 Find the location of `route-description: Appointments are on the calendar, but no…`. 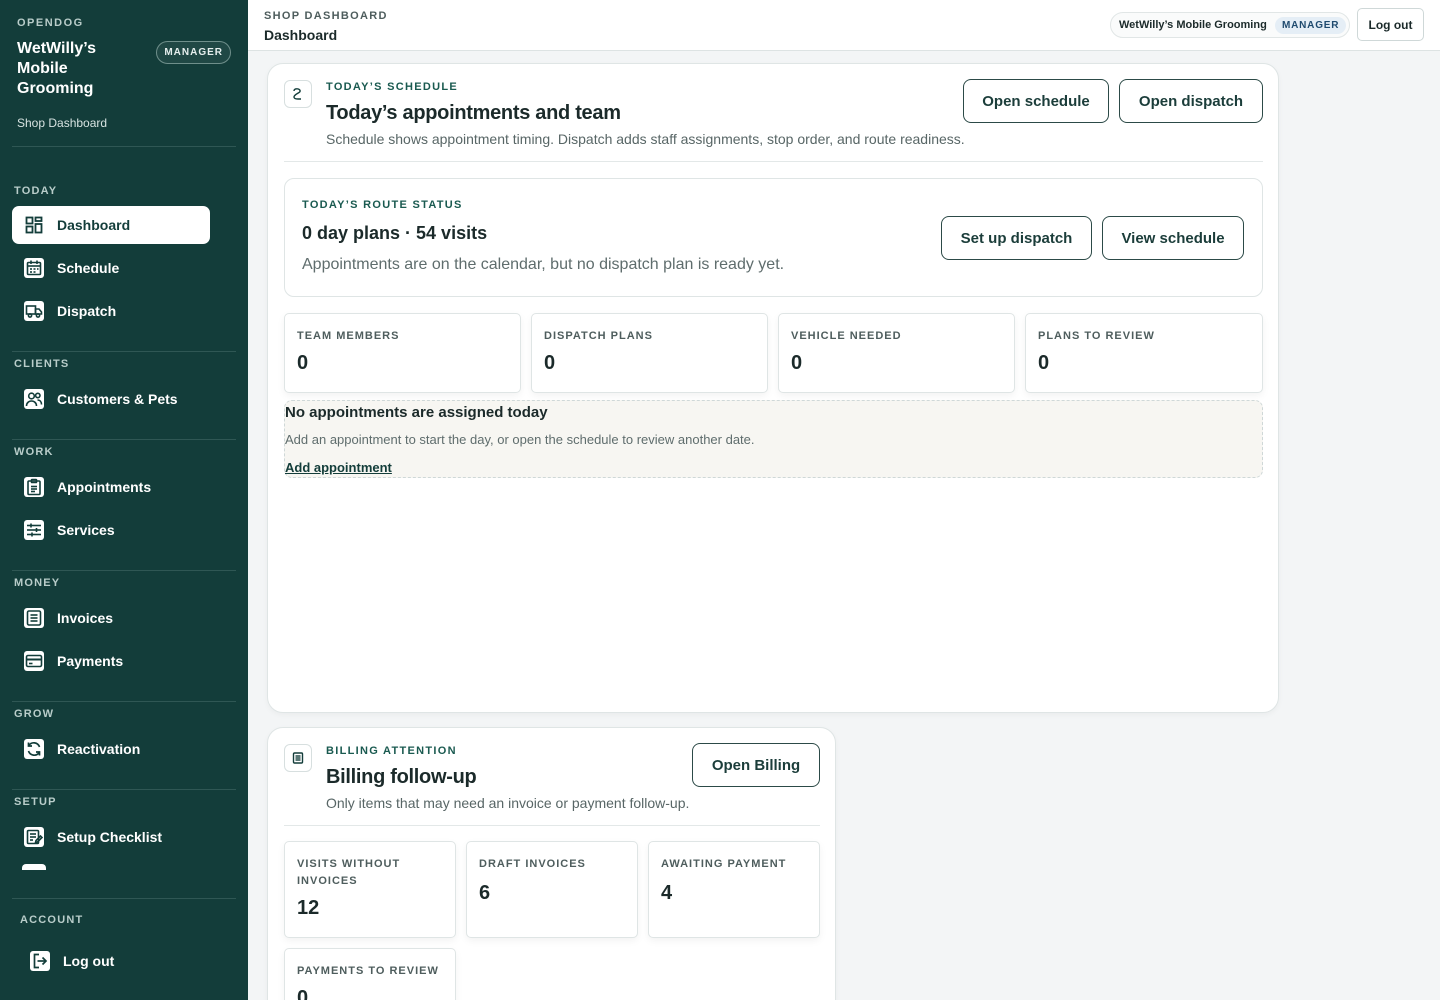

route-description: Appointments are on the calendar, but no… is located at coordinates (543, 264).